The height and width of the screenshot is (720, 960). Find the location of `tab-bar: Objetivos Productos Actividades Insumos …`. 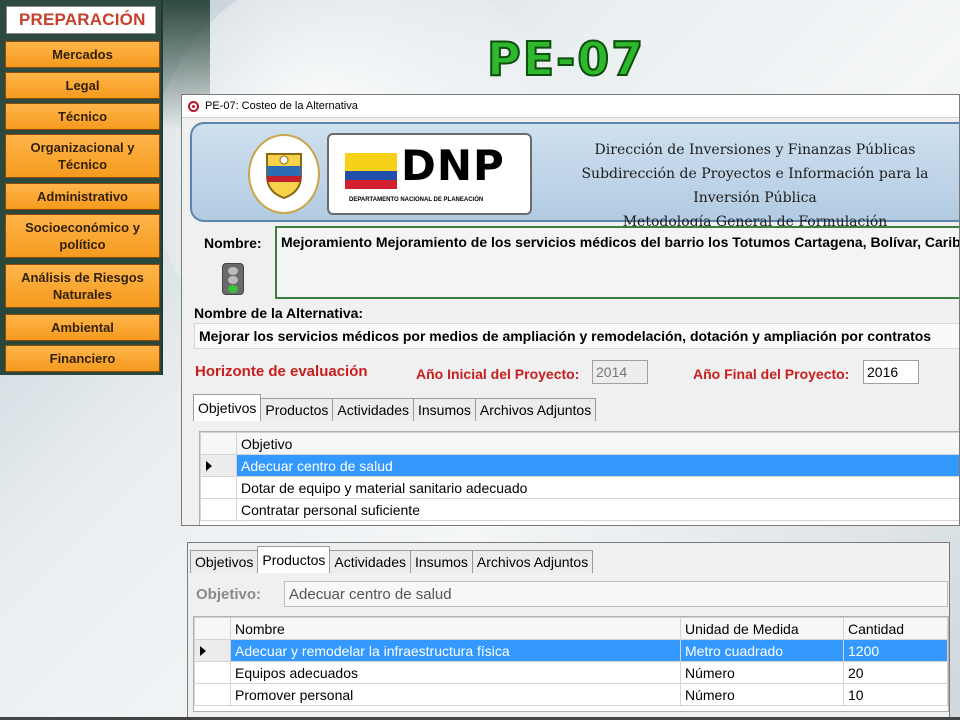

tab-bar: Objetivos Productos Actividades Insumos … is located at coordinates (395, 407).